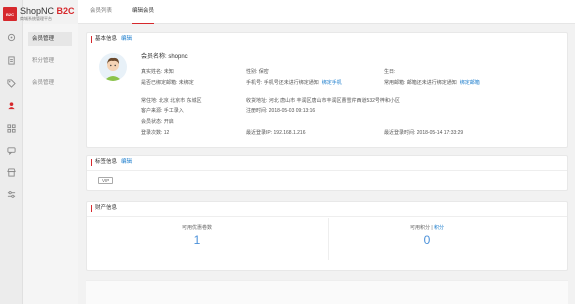 The height and width of the screenshot is (304, 575). Describe the element at coordinates (196, 228) in the screenshot. I see `coupons-label: 可用优惠卷数` at that location.